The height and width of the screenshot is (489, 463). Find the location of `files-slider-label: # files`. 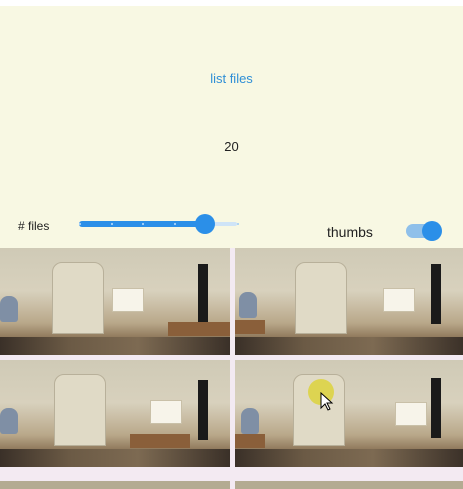

files-slider-label: # files is located at coordinates (34, 226).